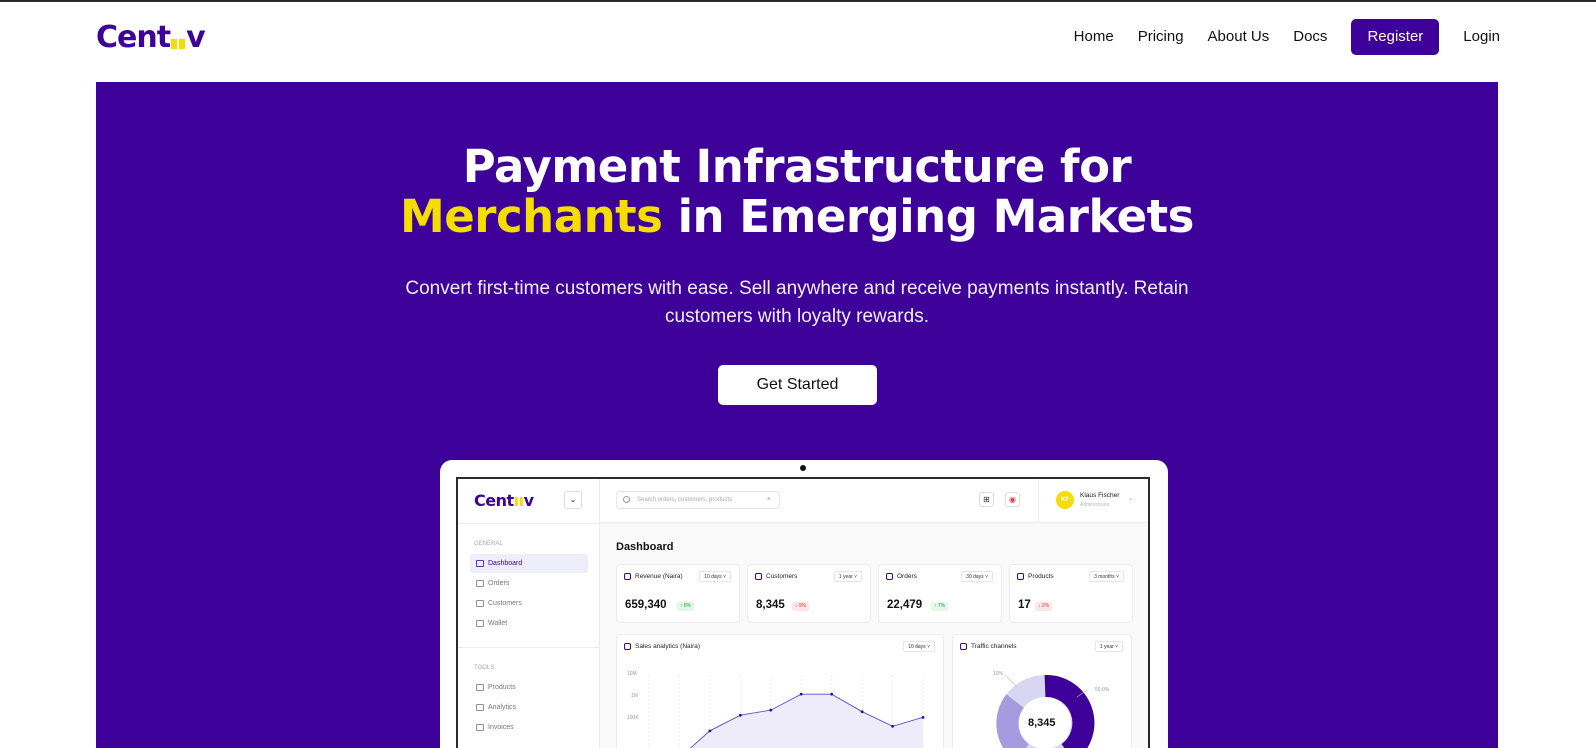 The width and height of the screenshot is (1596, 748). Describe the element at coordinates (940, 606) in the screenshot. I see `stat-change-badge: ↑ 7%` at that location.